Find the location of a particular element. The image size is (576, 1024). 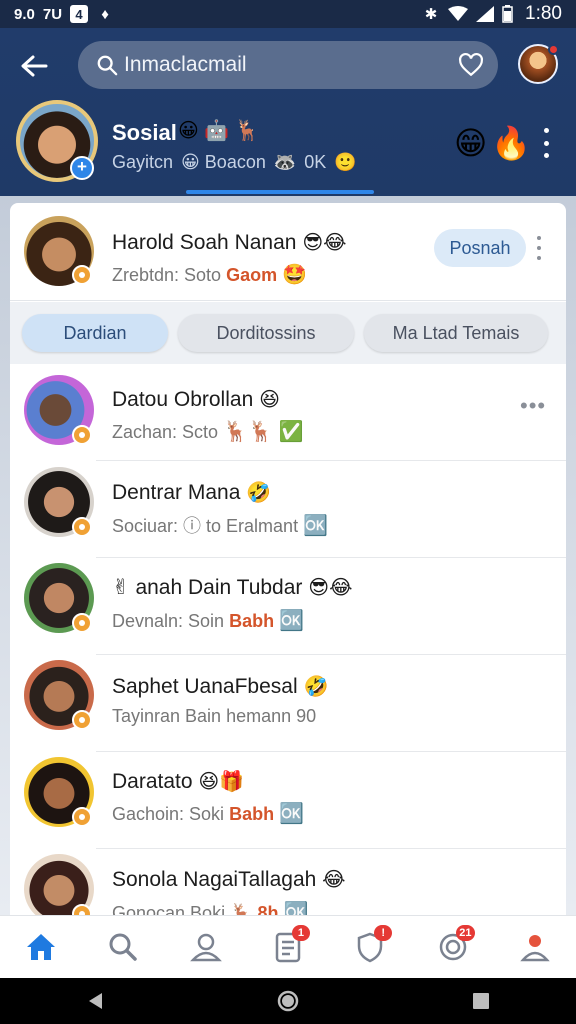

tab-dorditossins: Dorditossins is located at coordinates (266, 333).